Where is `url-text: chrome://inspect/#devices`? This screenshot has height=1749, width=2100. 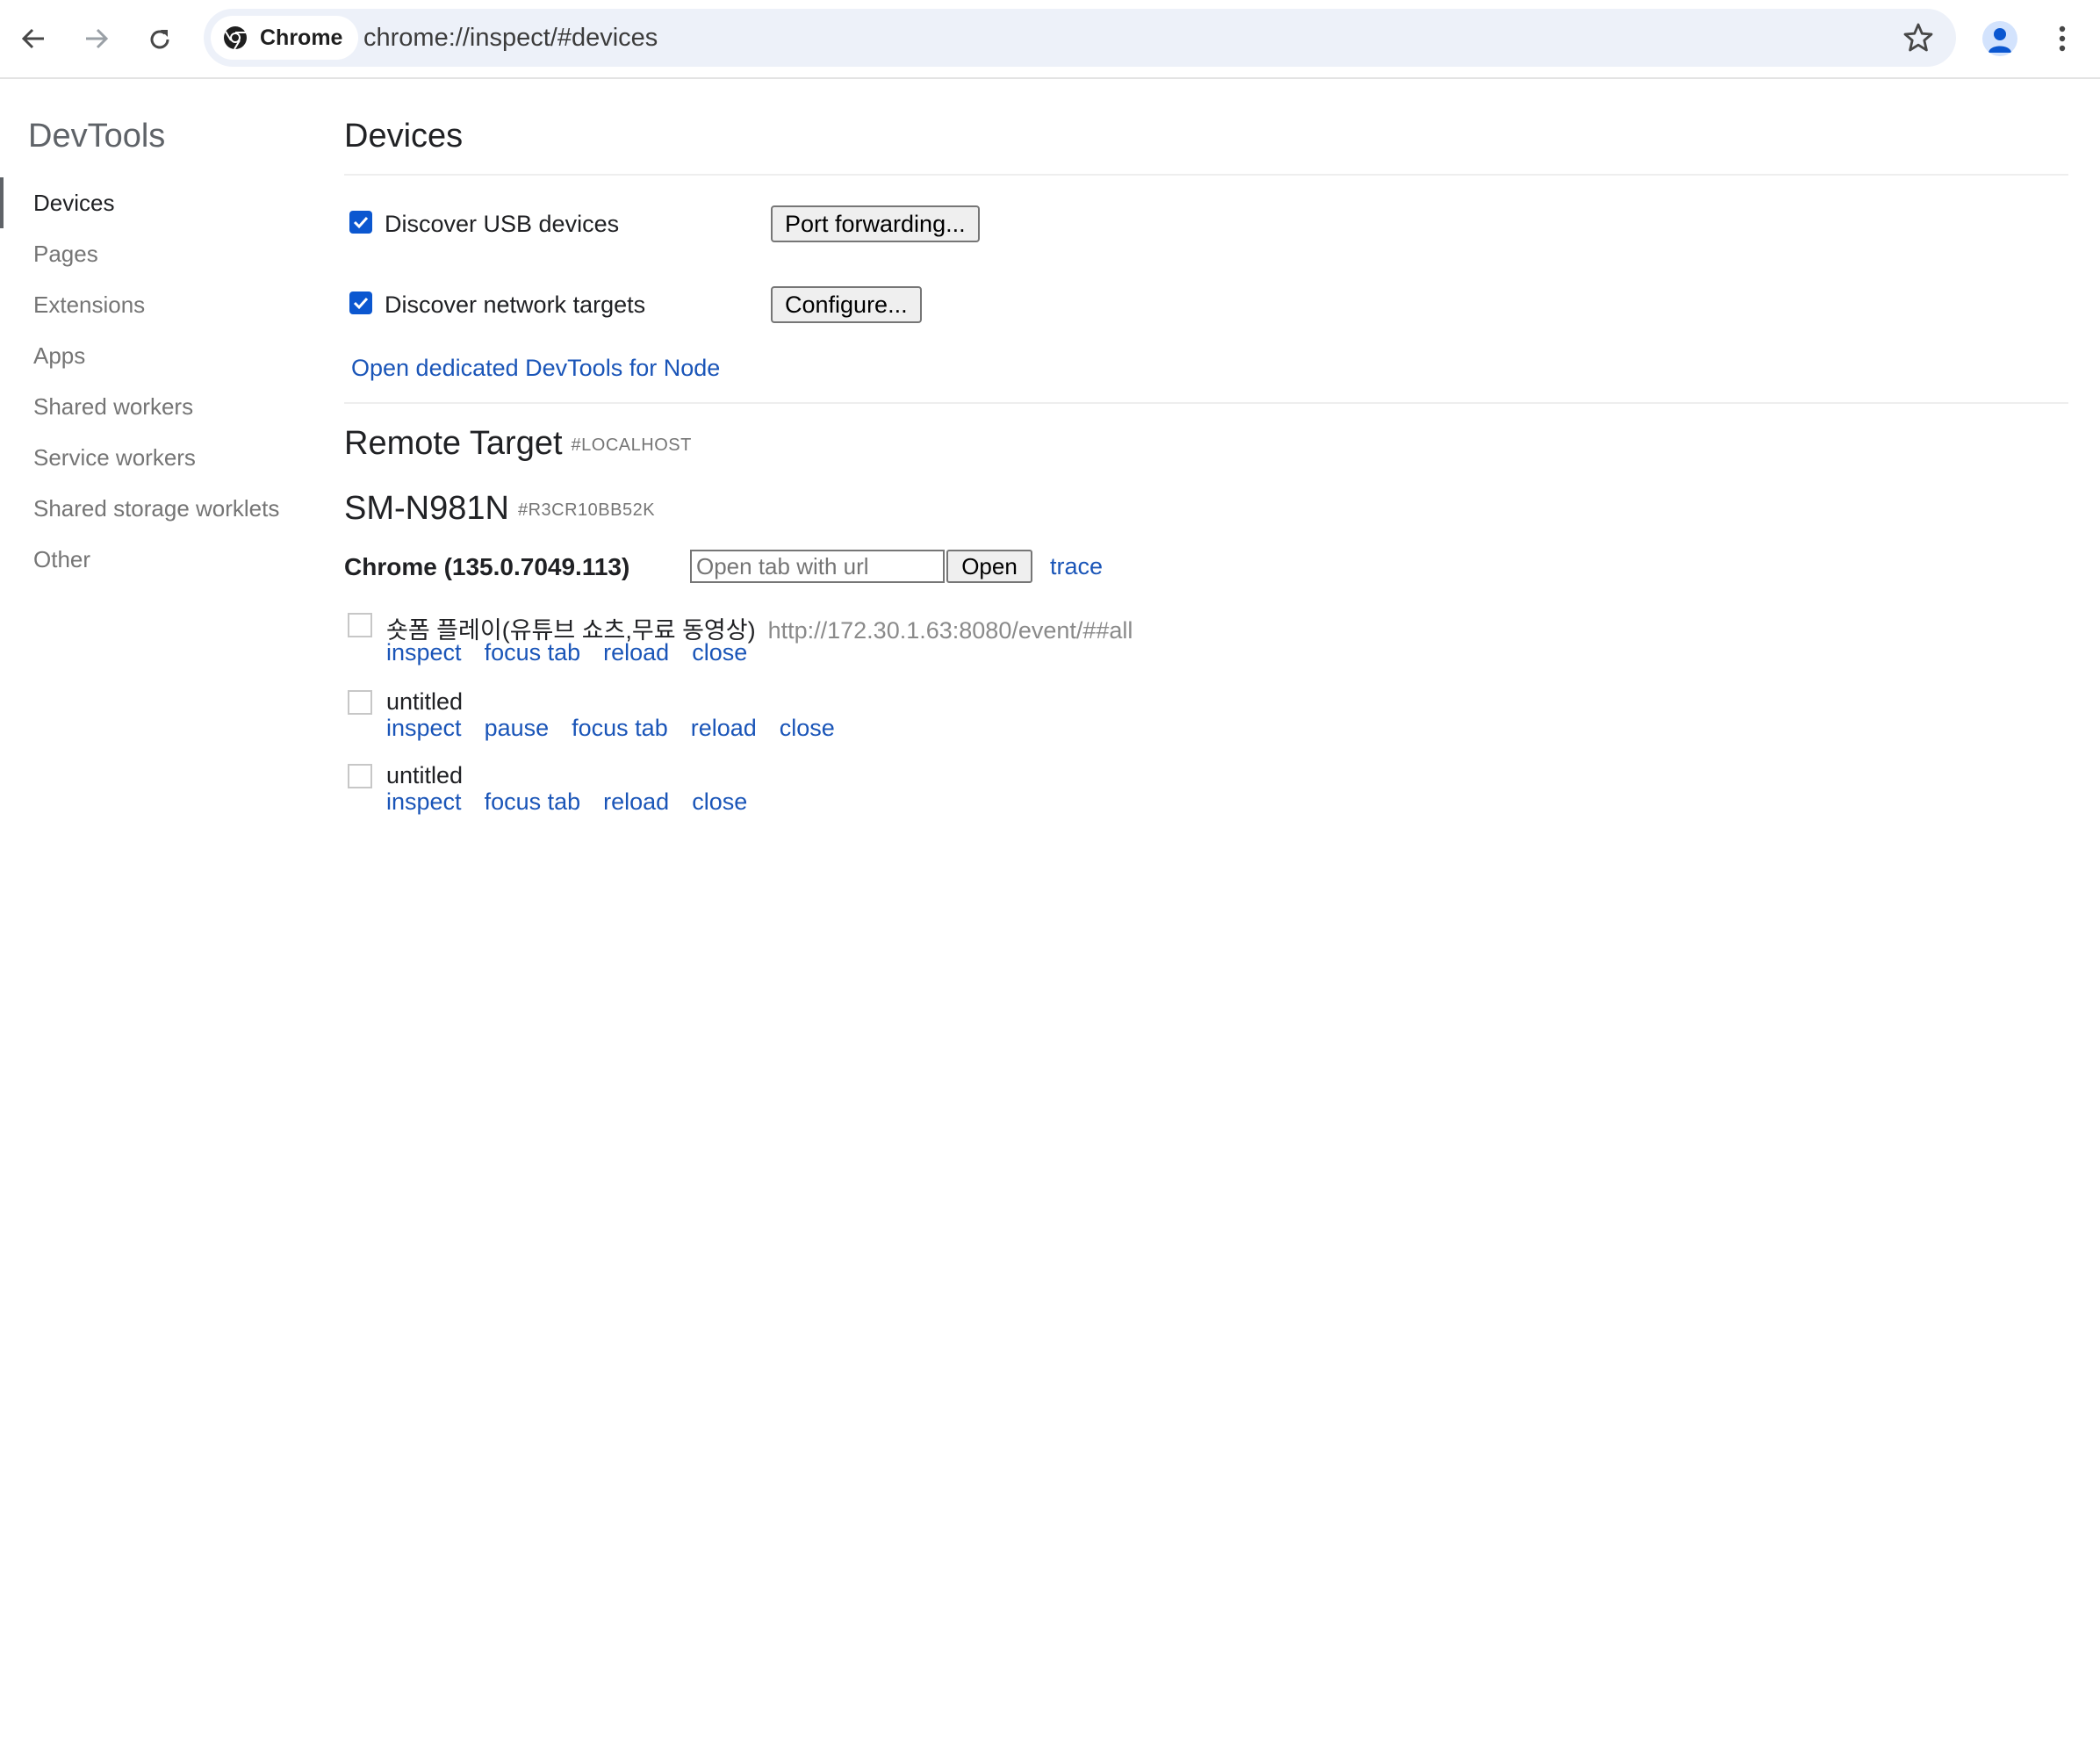 url-text: chrome://inspect/#devices is located at coordinates (510, 38).